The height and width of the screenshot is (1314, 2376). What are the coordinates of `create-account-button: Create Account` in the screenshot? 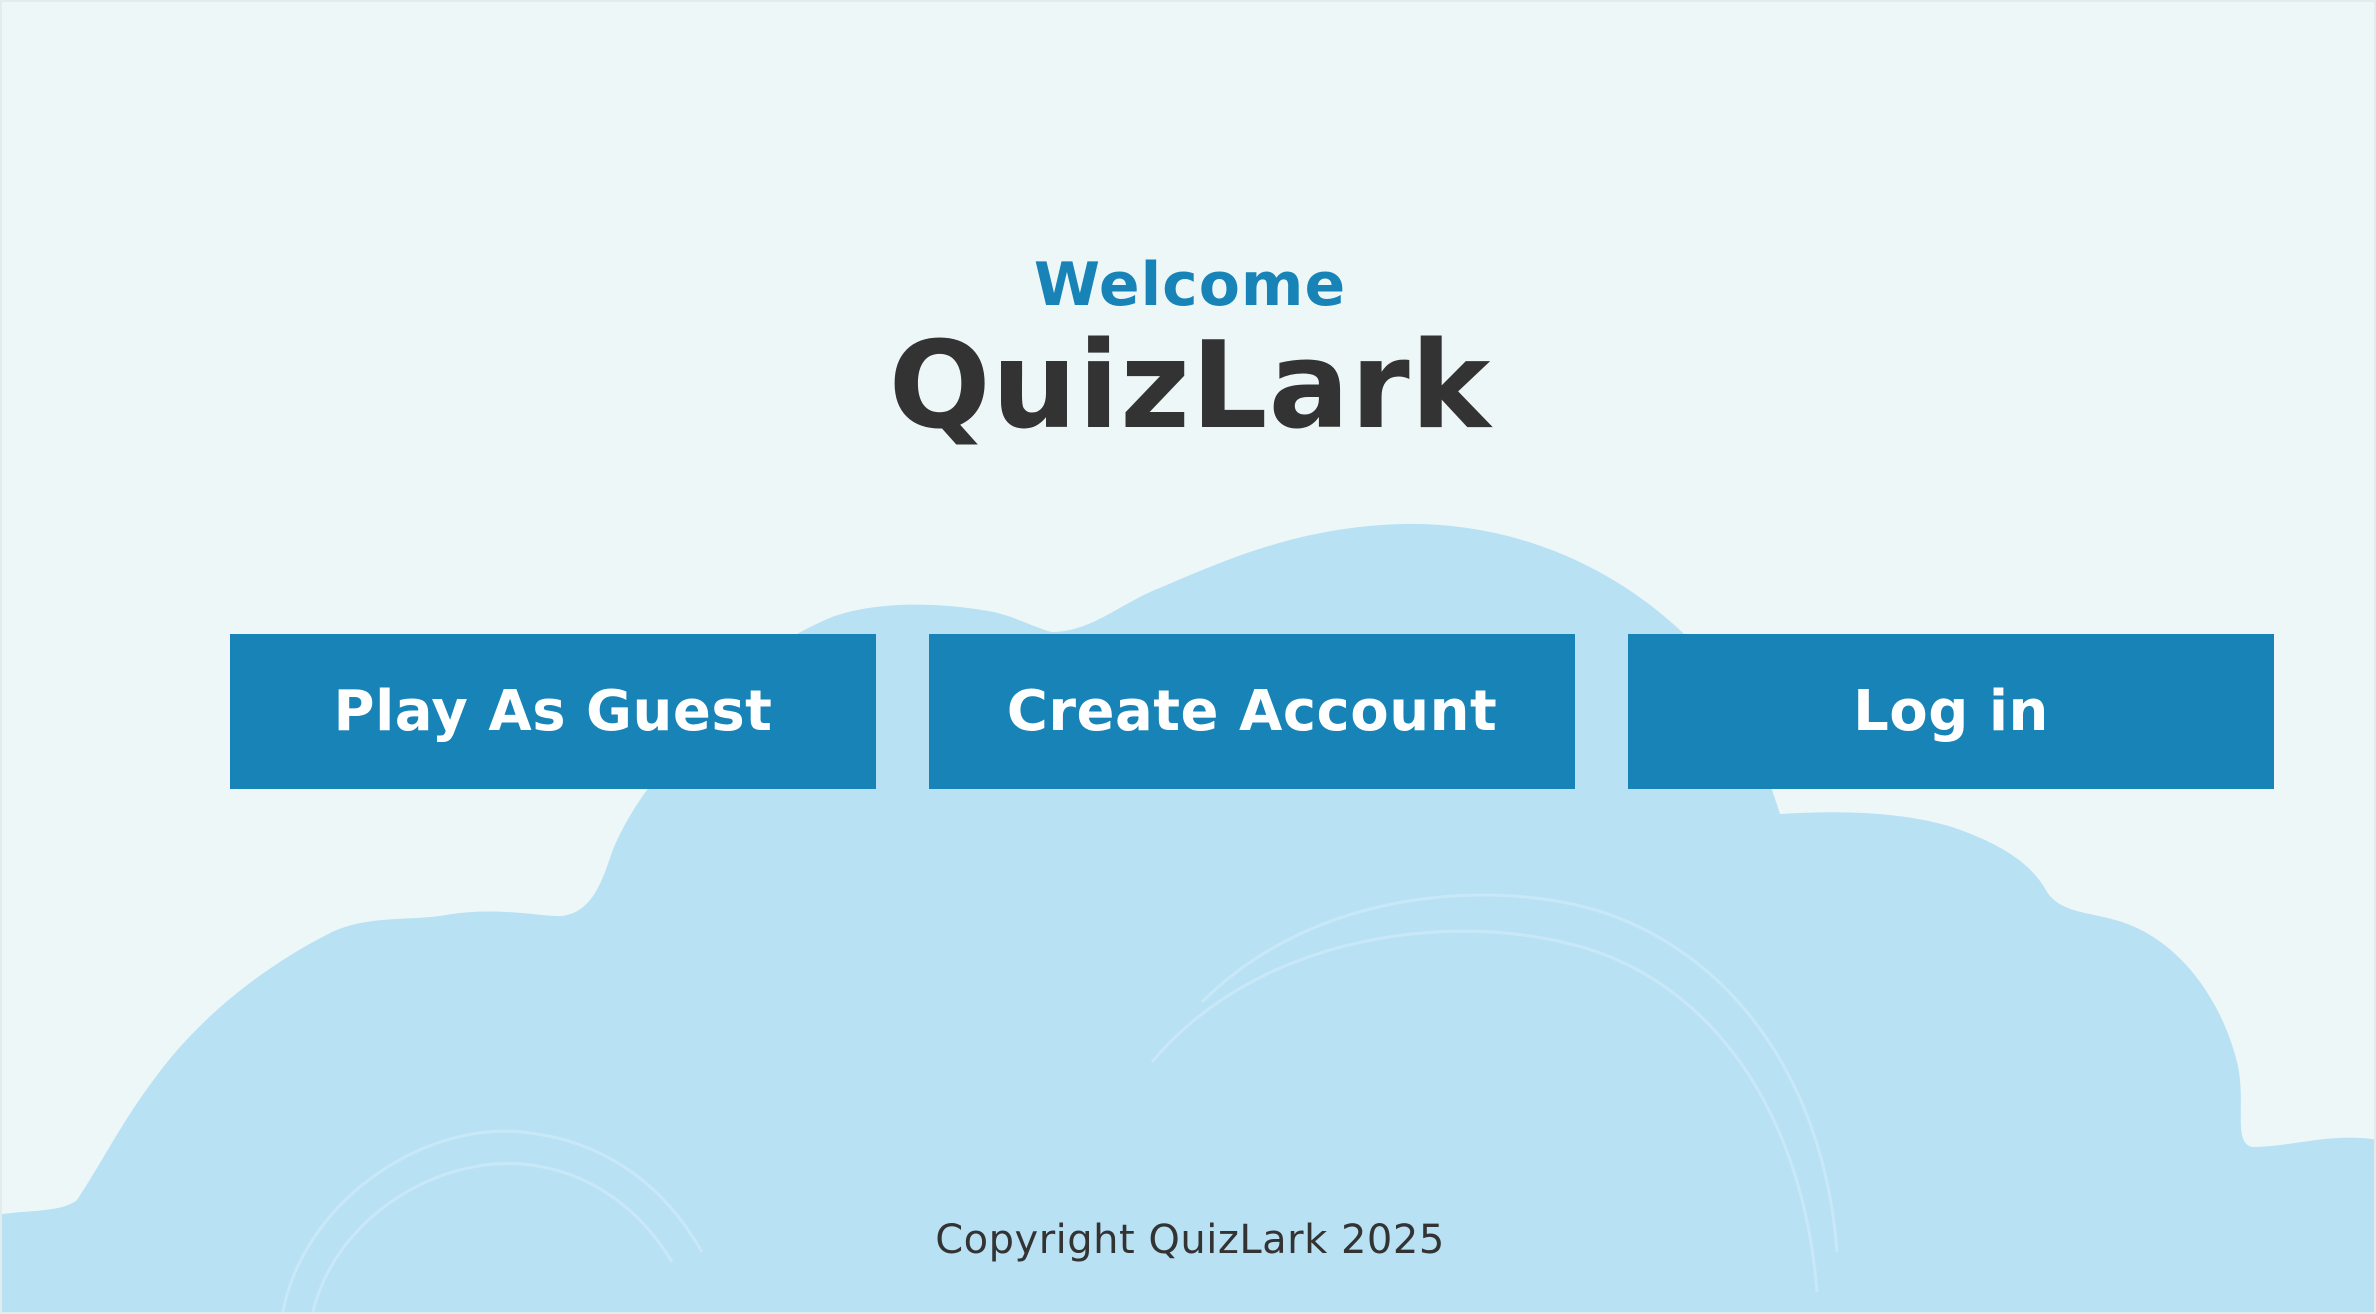 It's located at (1252, 711).